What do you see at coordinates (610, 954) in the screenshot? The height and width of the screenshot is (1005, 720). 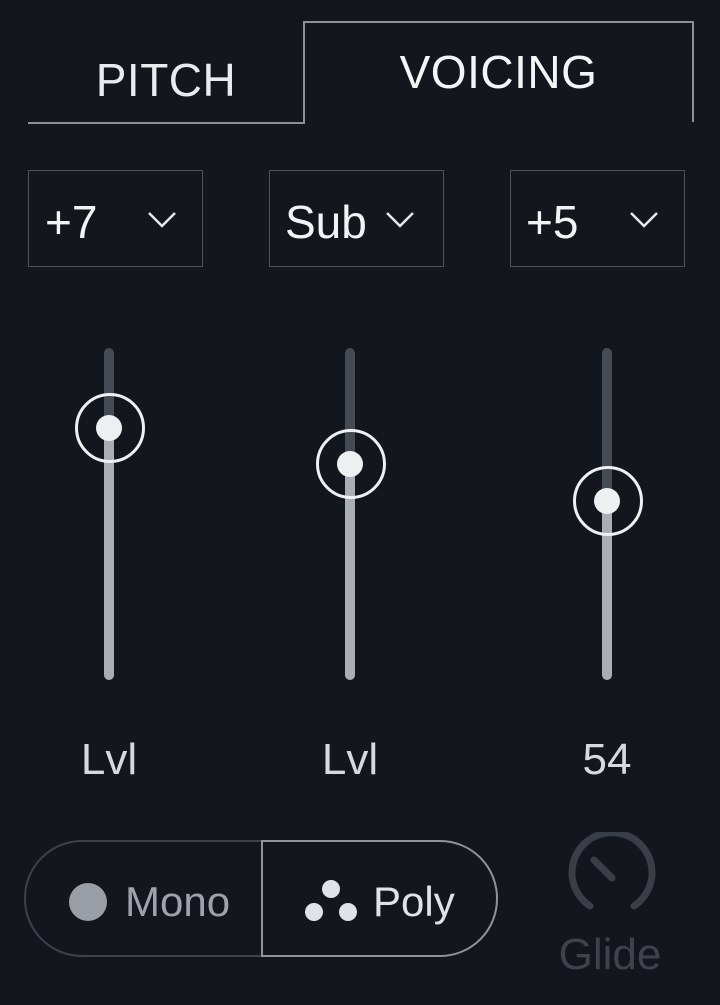 I see `glide-label: Glide` at bounding box center [610, 954].